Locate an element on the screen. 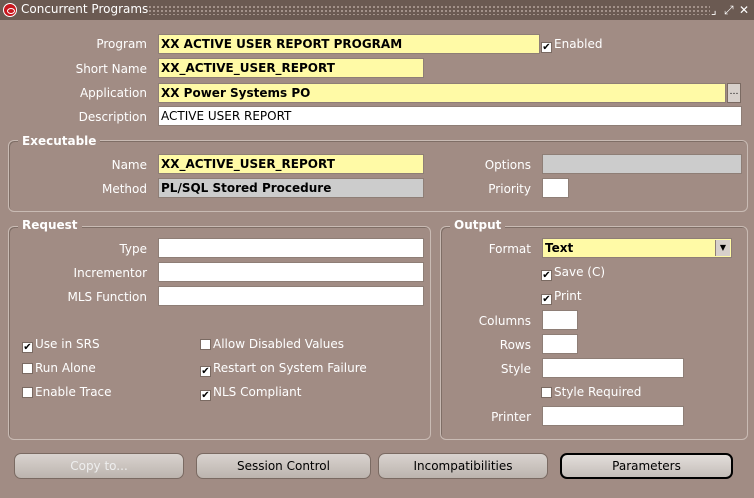 The height and width of the screenshot is (498, 754). enable-trace-label: Enable Trace is located at coordinates (73, 392).